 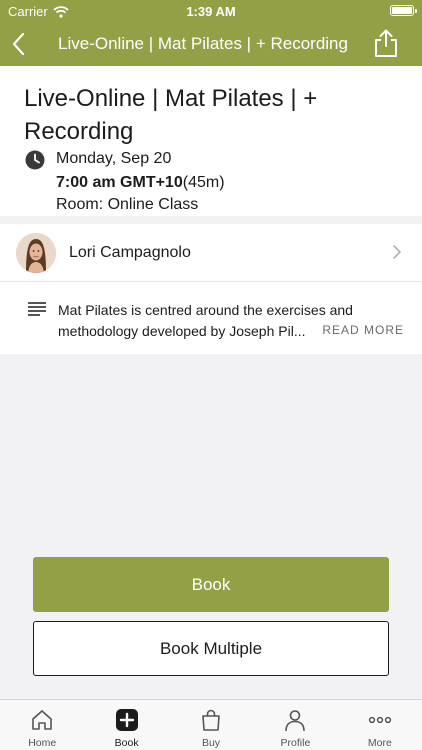 I want to click on nav-bar: Live-Online | Mat Pilates | + Recording, so click(x=211, y=44).